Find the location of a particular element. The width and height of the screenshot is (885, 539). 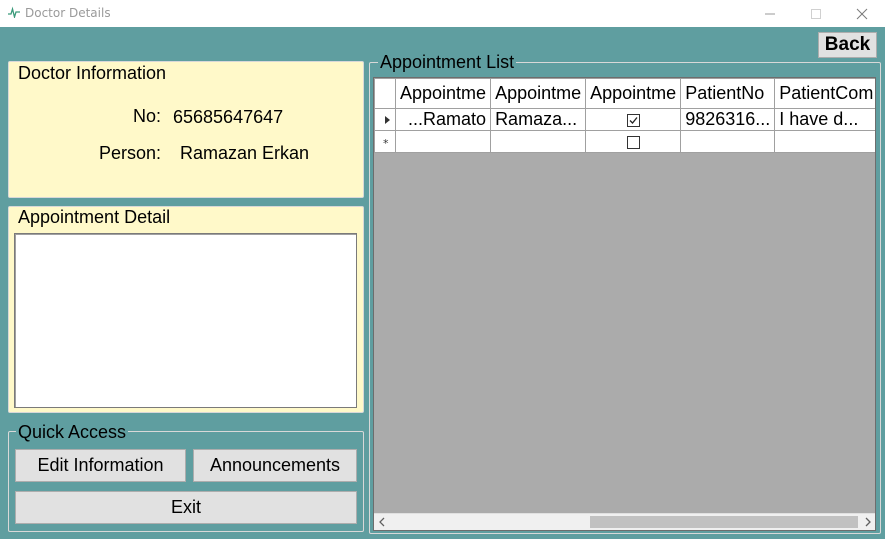

minimize-button is located at coordinates (770, 13).